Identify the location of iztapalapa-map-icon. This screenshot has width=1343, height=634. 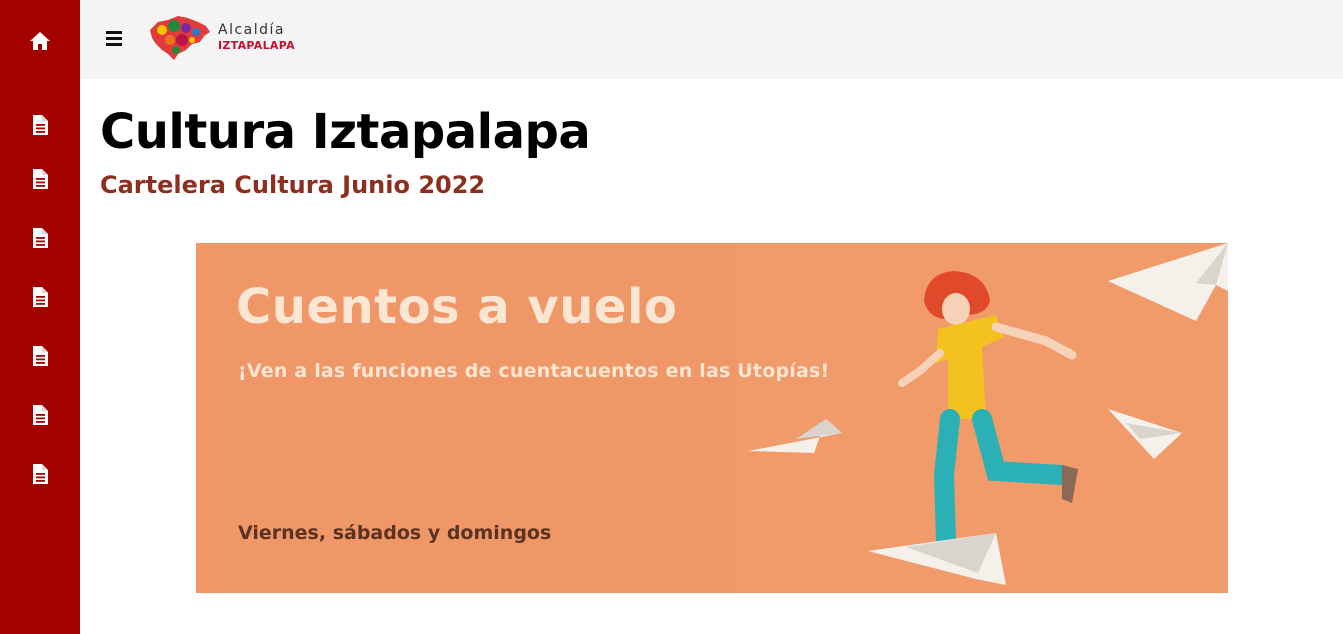
(180, 38).